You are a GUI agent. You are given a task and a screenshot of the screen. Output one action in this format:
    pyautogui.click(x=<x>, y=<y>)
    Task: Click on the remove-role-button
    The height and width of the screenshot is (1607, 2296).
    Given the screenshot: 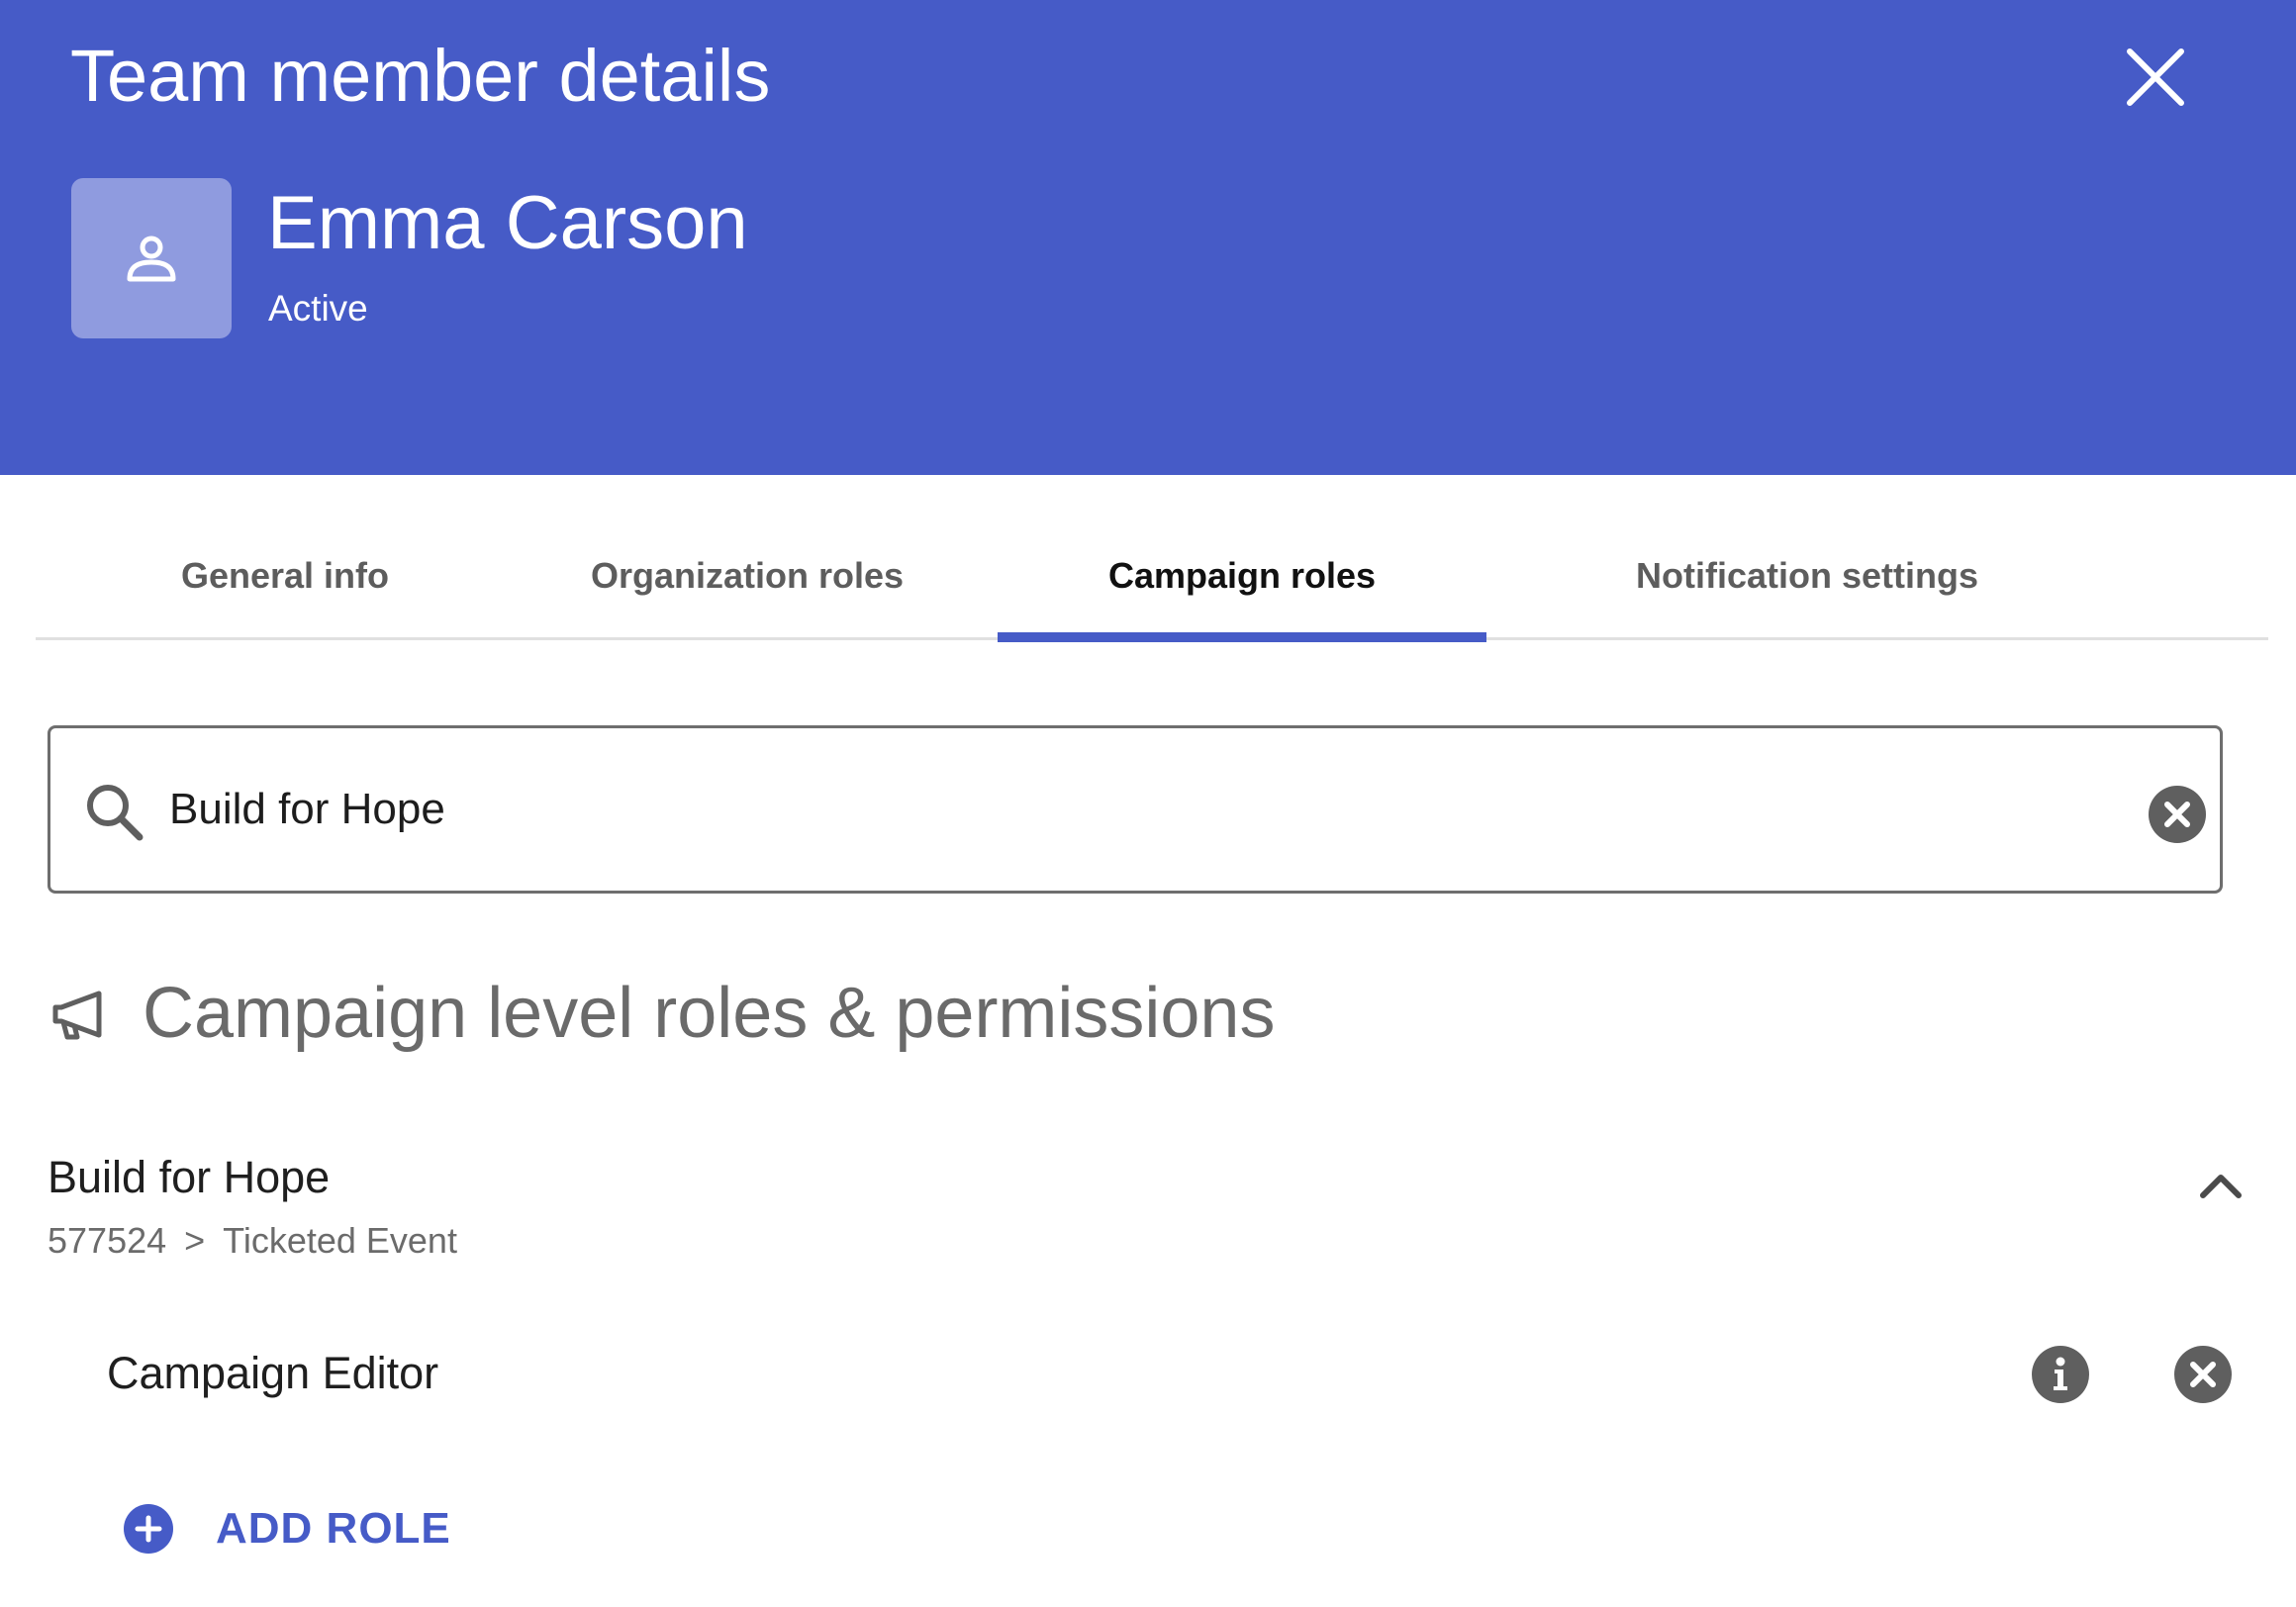 What is the action you would take?
    pyautogui.click(x=2203, y=1374)
    